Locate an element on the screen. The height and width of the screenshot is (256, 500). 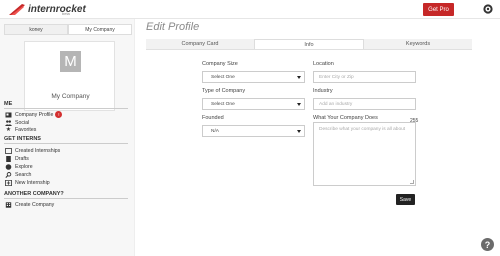
sidebar-item-social: Social is located at coordinates (17, 122).